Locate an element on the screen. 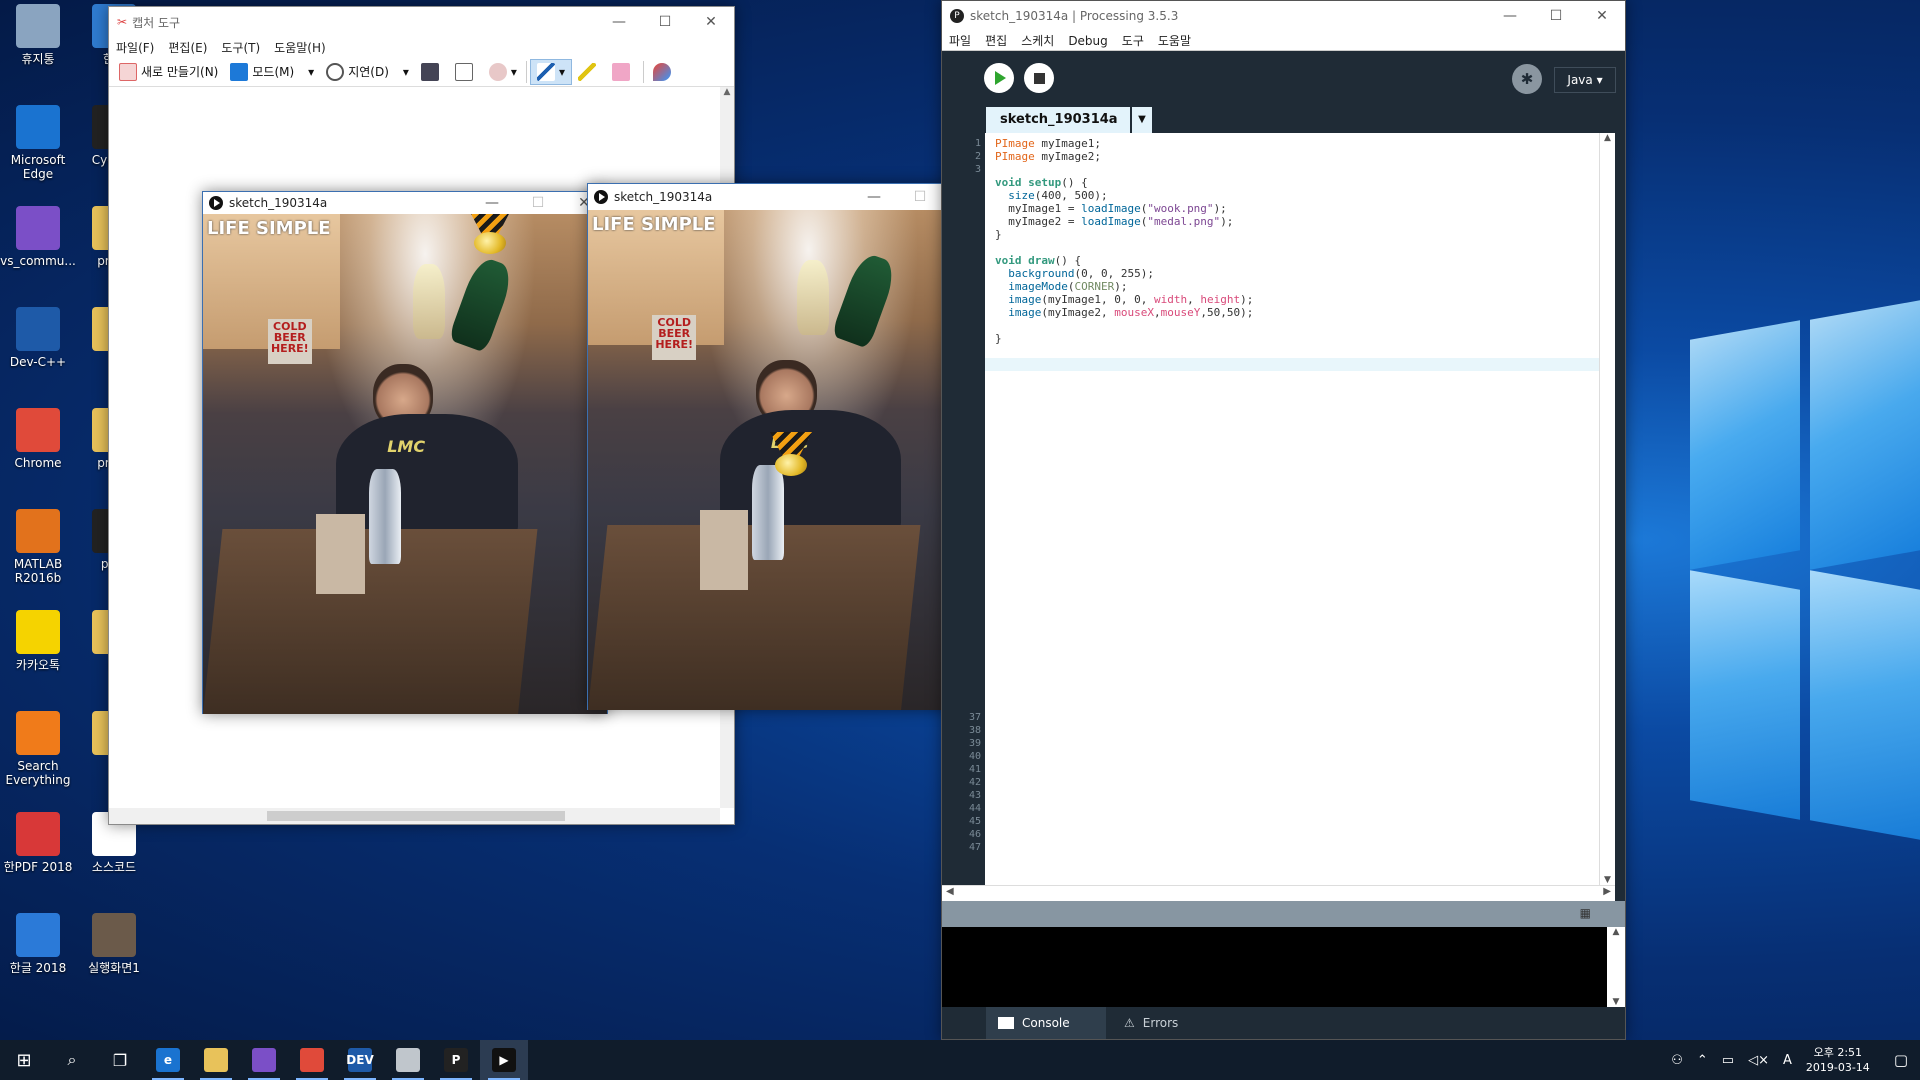 The image size is (1920, 1080). run-button is located at coordinates (999, 78).